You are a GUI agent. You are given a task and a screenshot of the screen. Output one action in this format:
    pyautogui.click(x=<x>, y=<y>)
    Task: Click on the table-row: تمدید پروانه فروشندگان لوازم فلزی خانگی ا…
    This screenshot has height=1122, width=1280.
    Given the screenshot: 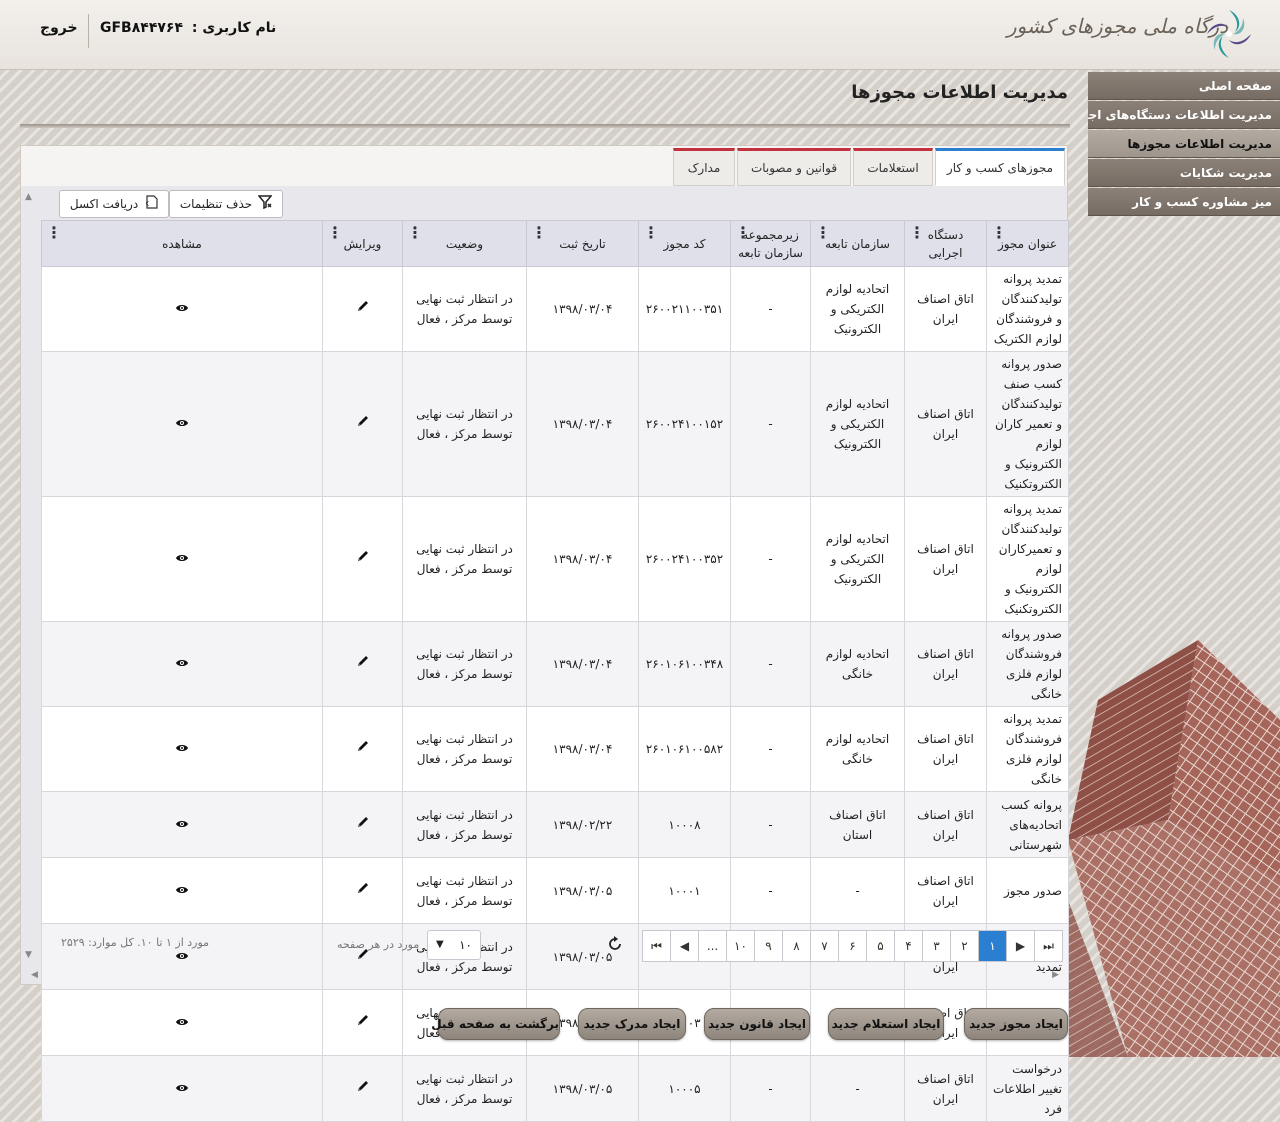 What is the action you would take?
    pyautogui.click(x=555, y=749)
    